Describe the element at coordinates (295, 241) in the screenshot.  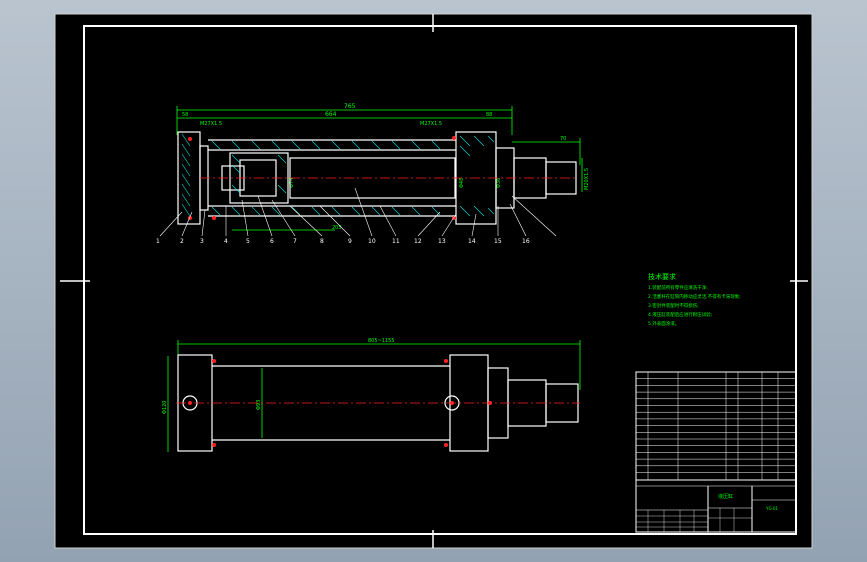
I see `balloon: 7` at that location.